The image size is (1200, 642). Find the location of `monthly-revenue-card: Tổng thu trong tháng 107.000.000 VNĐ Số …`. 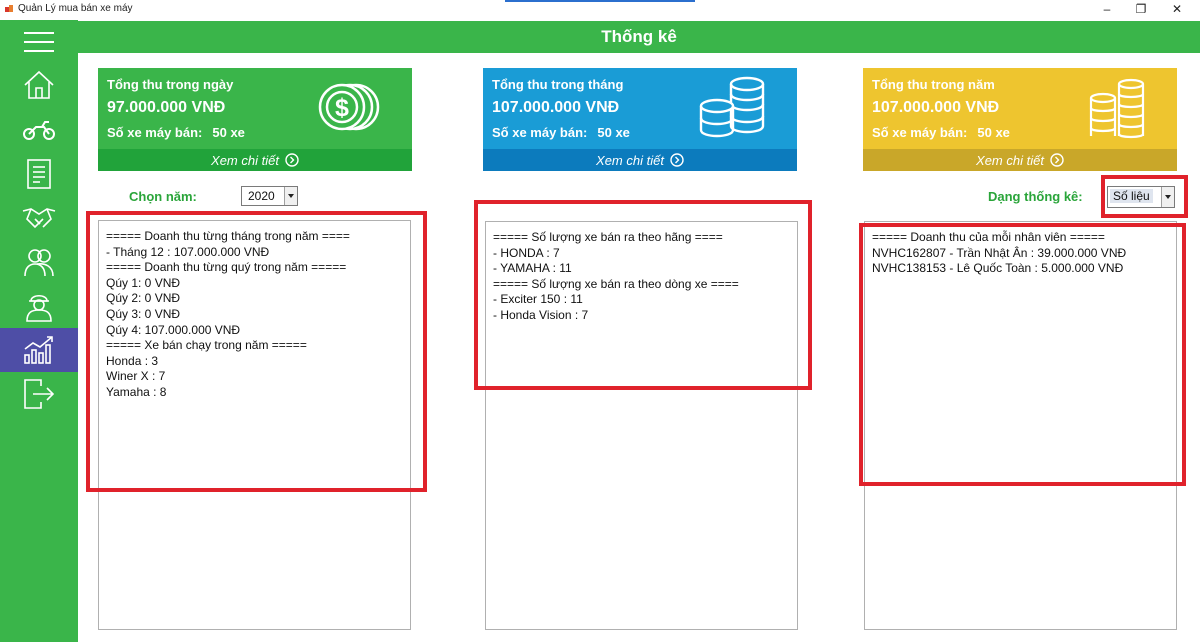

monthly-revenue-card: Tổng thu trong tháng 107.000.000 VNĐ Số … is located at coordinates (640, 119).